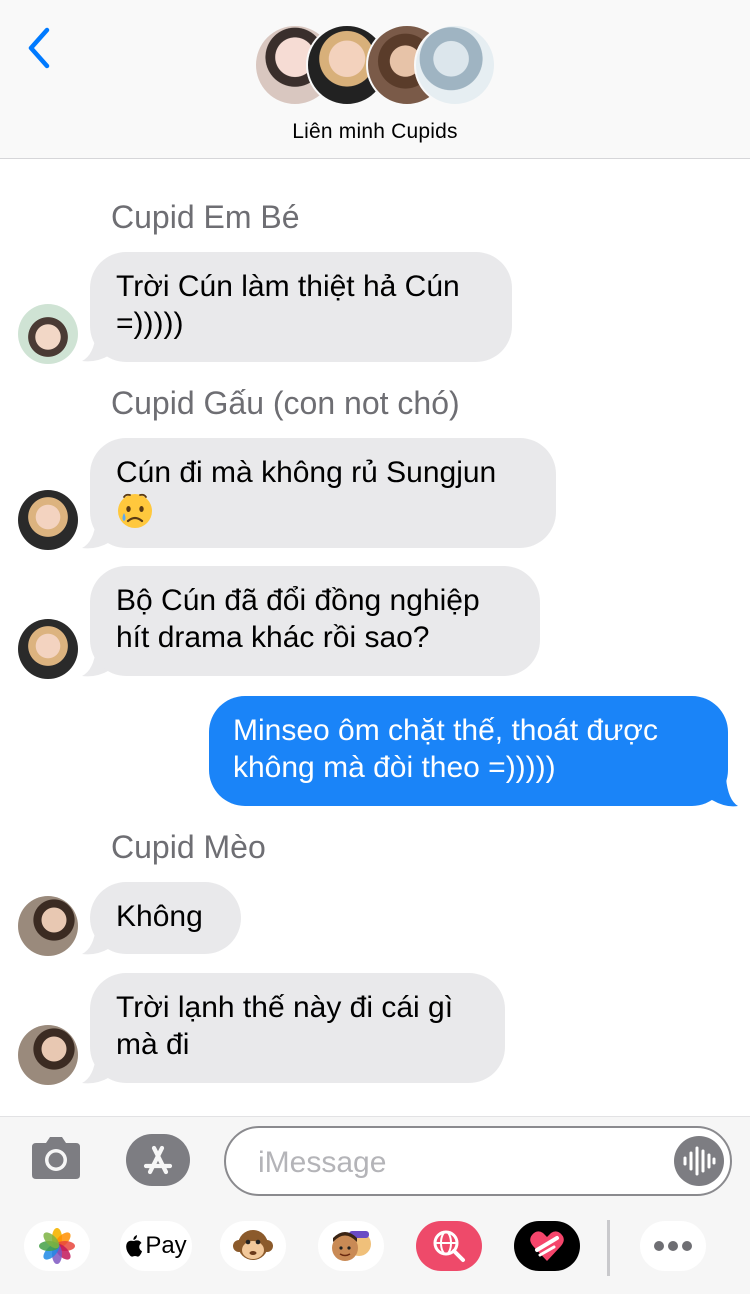 Image resolution: width=750 pixels, height=1294 pixels. I want to click on app-store-button, so click(158, 1160).